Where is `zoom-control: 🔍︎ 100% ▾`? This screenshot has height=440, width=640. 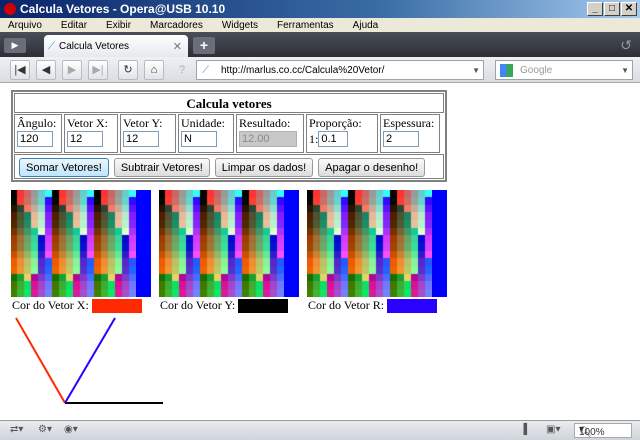
zoom-control: 🔍︎ 100% ▾ is located at coordinates (603, 430).